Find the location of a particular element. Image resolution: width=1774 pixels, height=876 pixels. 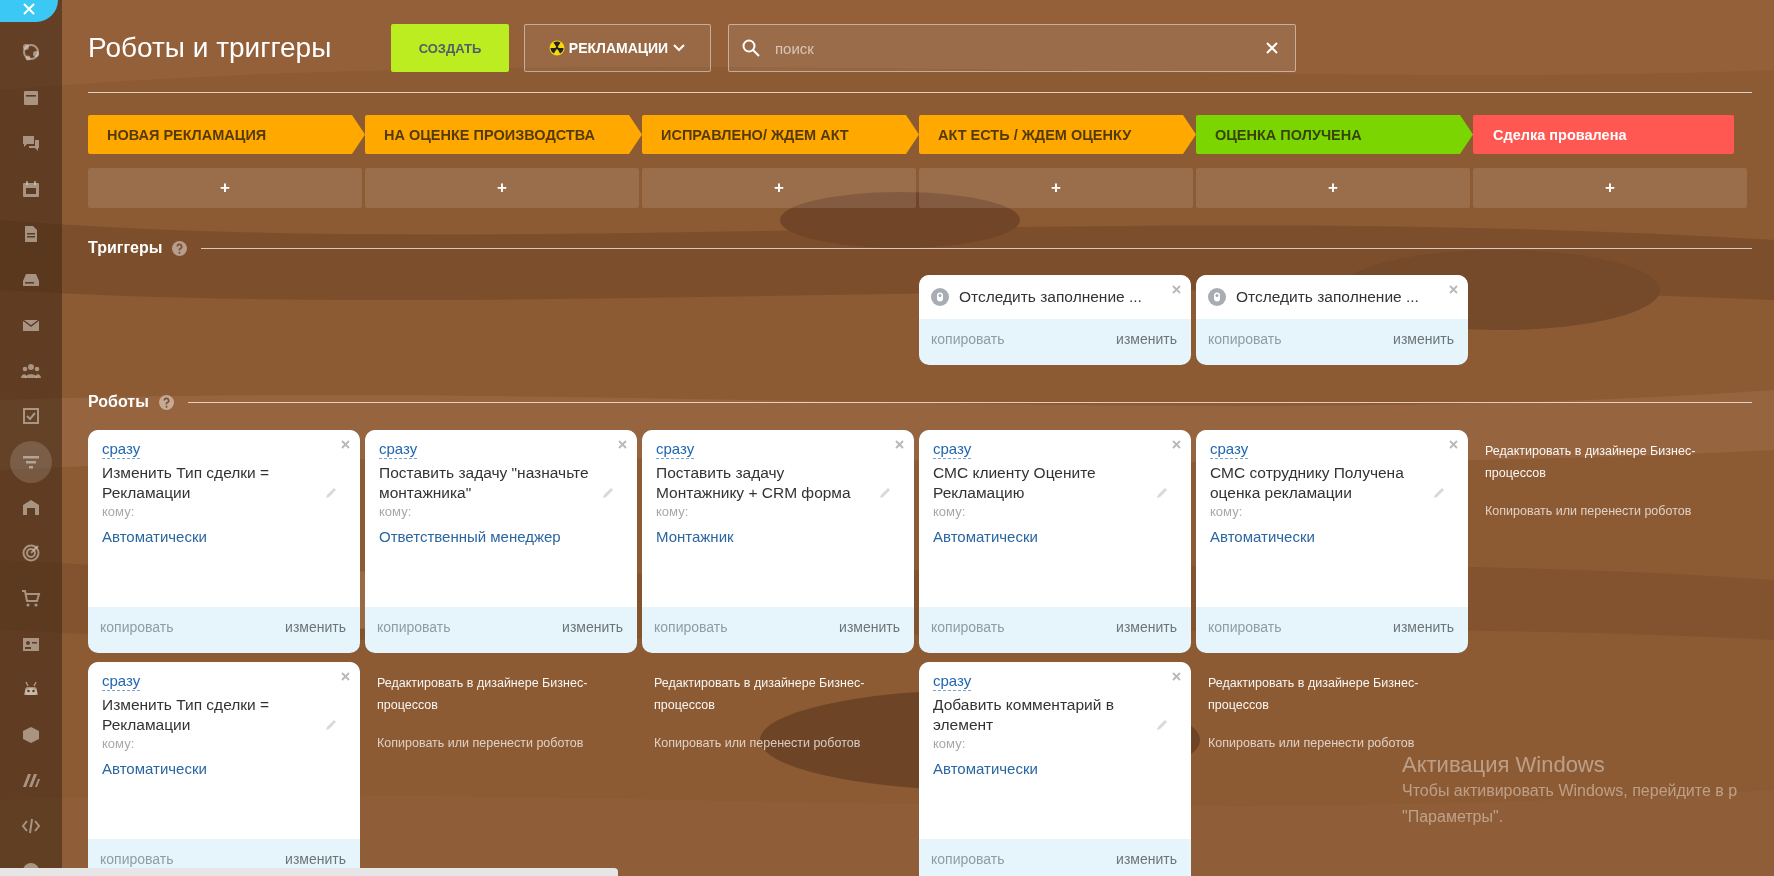

robot-card: сразу Поставить задачу "назначьте монтажника" кому: Ответственный менеджер копировать изменить is located at coordinates (501, 541).